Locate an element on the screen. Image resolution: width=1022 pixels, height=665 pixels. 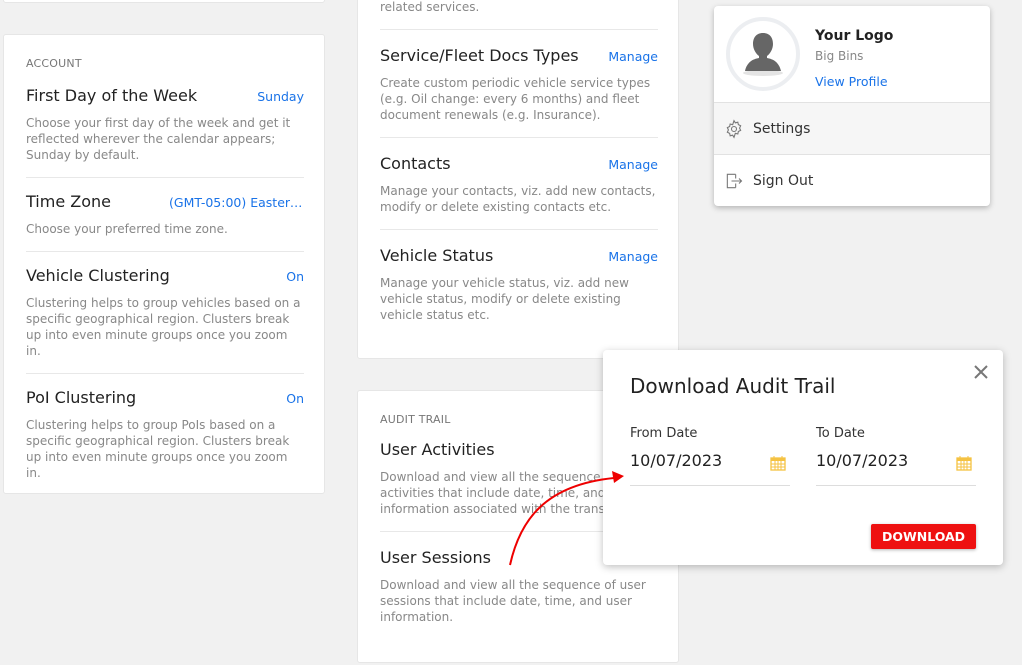
modal-title: Download Audit Trail is located at coordinates (733, 386).